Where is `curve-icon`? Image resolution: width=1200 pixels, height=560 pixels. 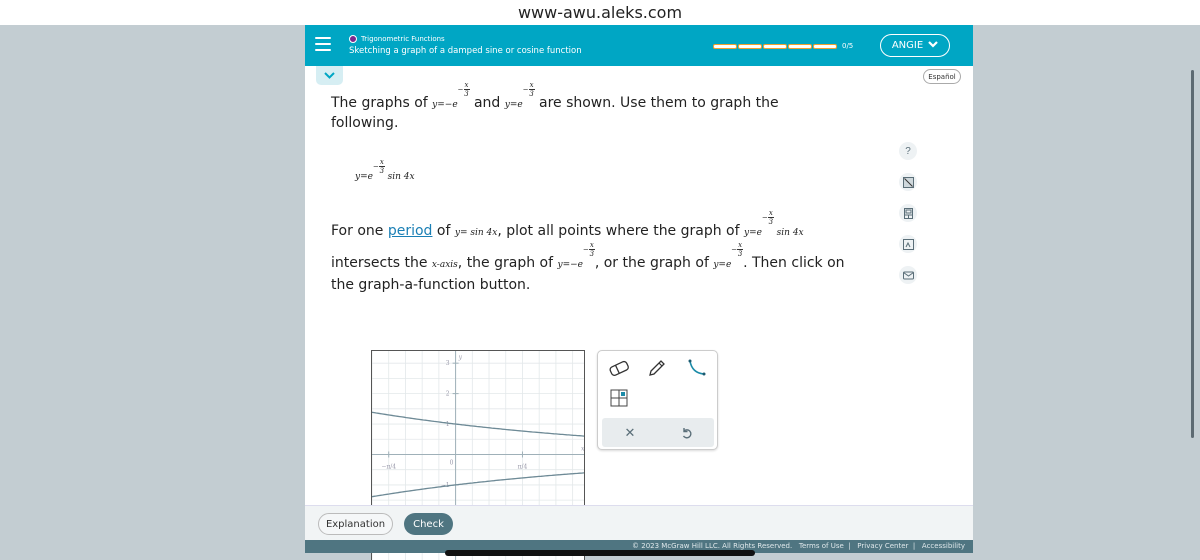 curve-icon is located at coordinates (697, 367).